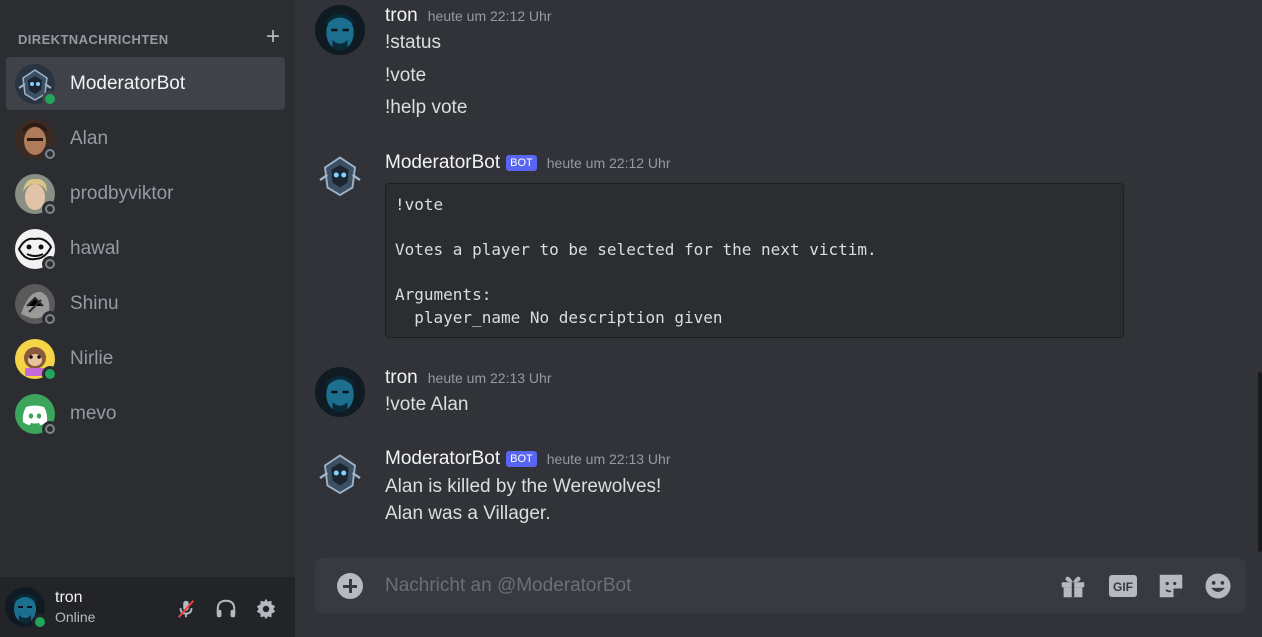  What do you see at coordinates (122, 193) in the screenshot?
I see `dm-item-label: prodbyviktor` at bounding box center [122, 193].